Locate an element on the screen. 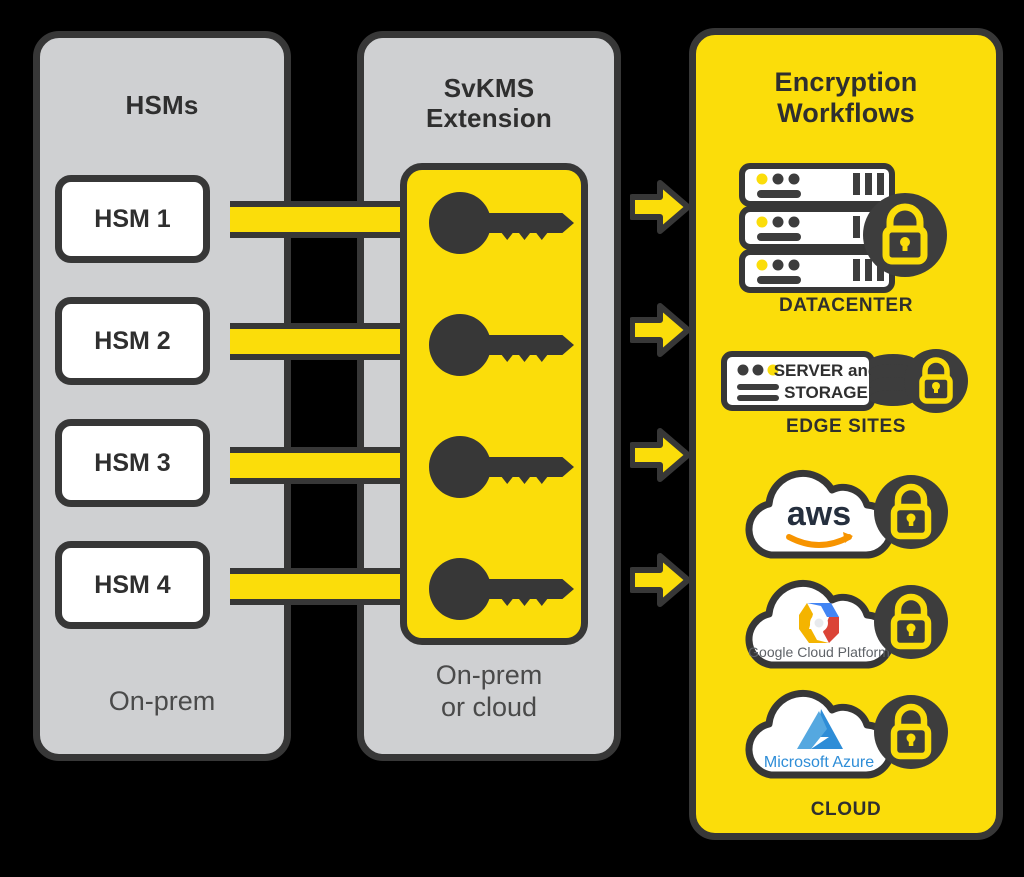  azure-wordmark: Microsoft Azure is located at coordinates (819, 762).